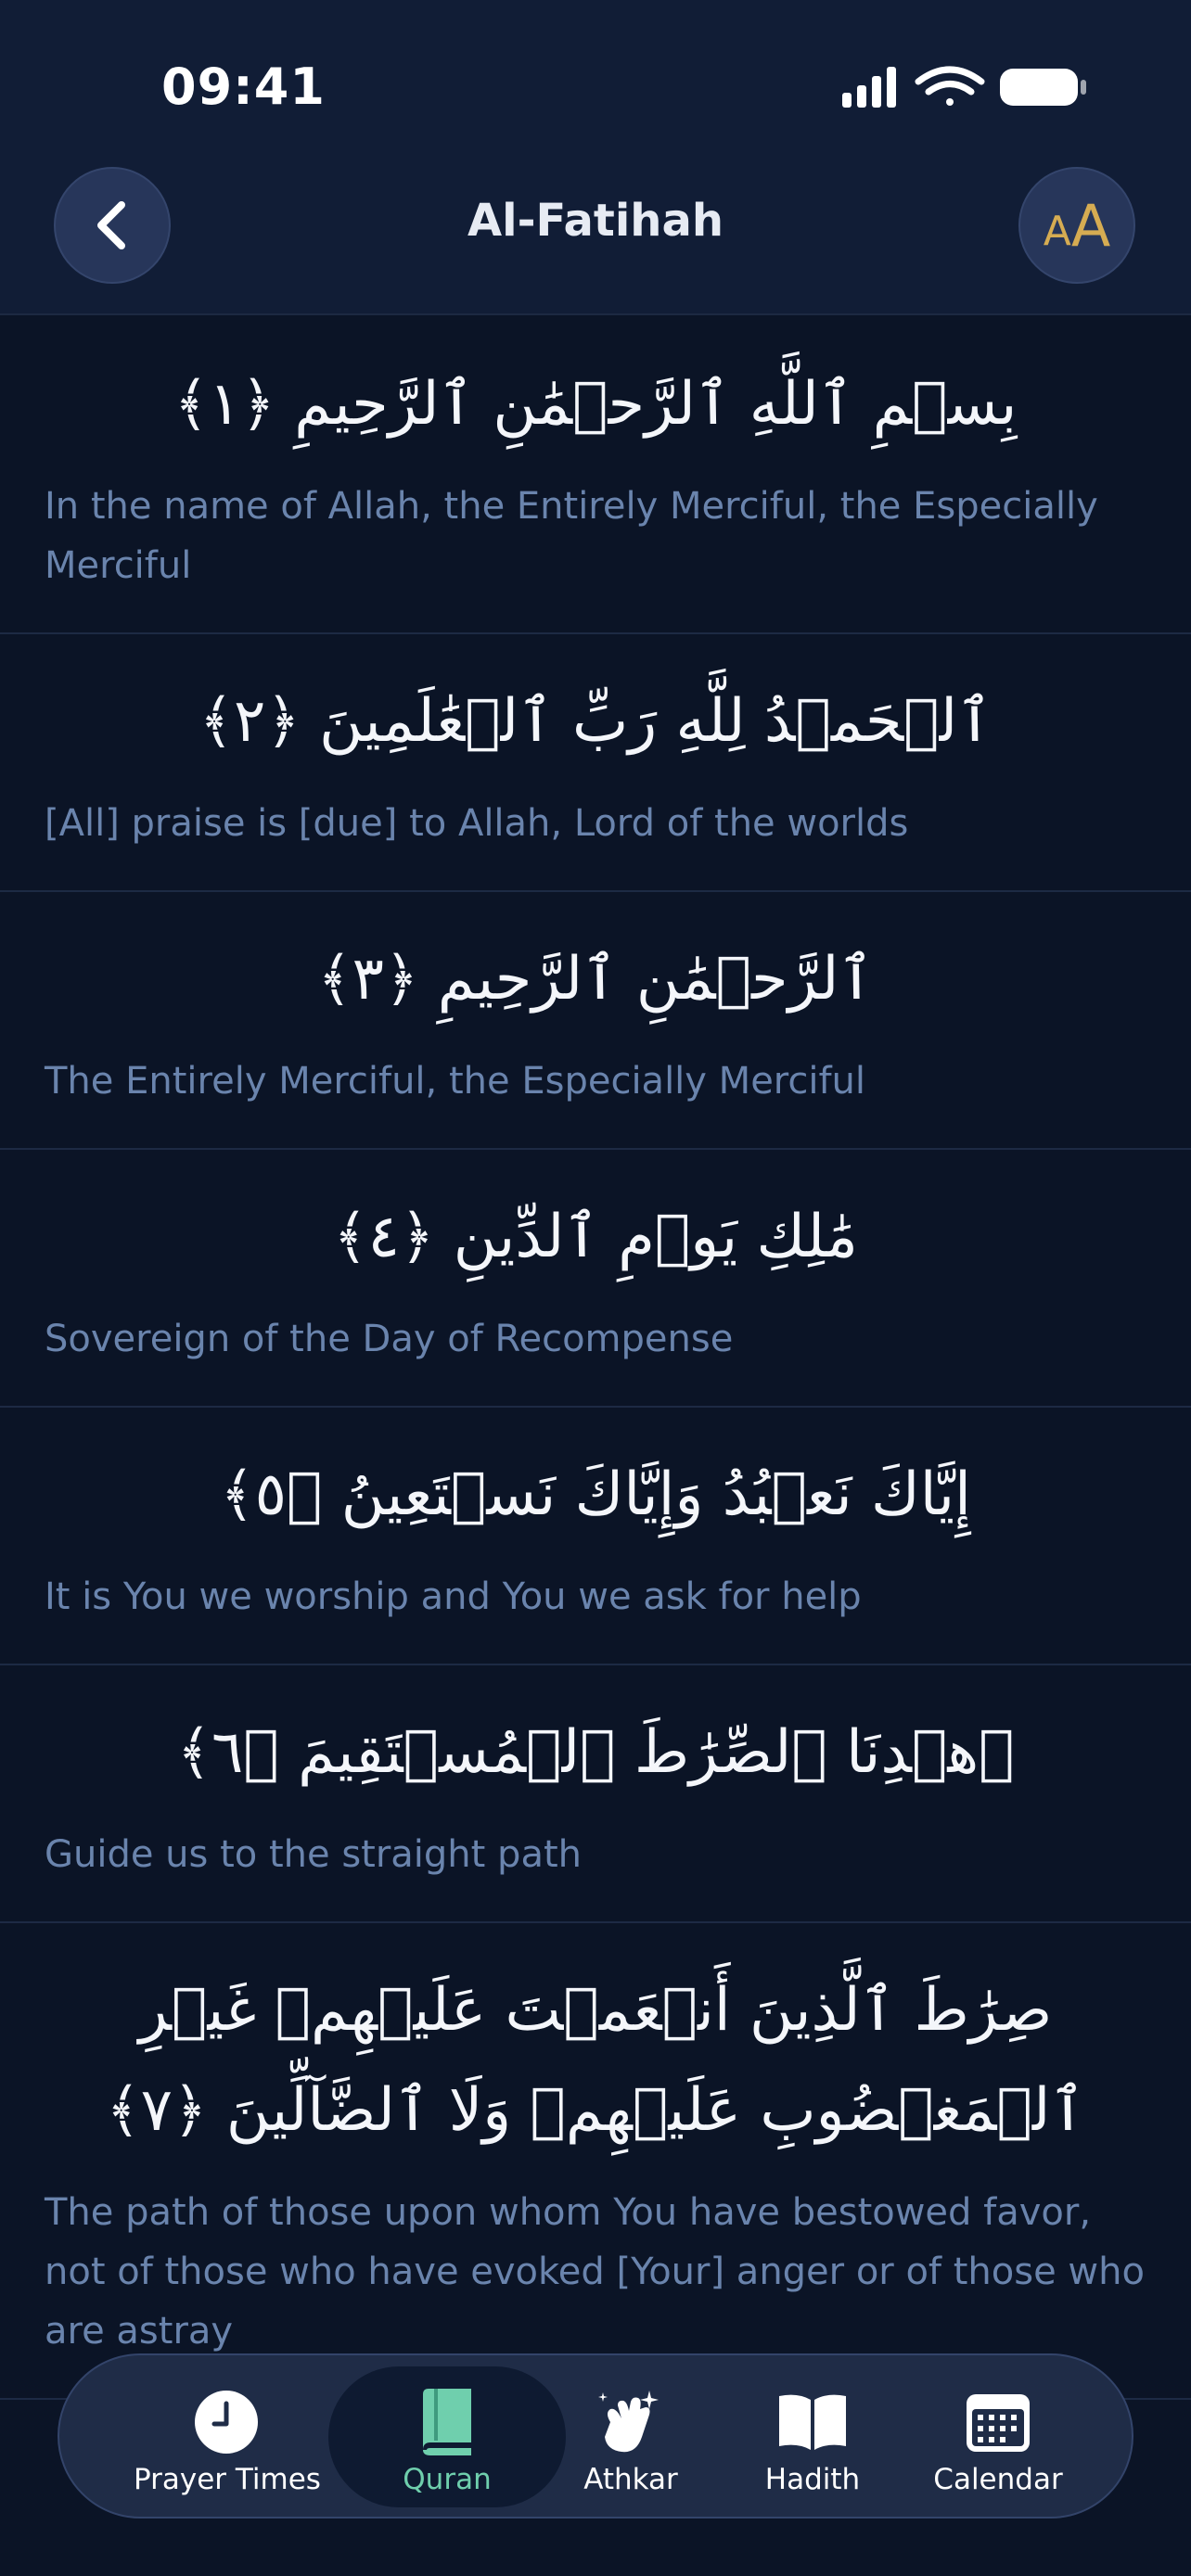  I want to click on tab-label: Hadith, so click(812, 2479).